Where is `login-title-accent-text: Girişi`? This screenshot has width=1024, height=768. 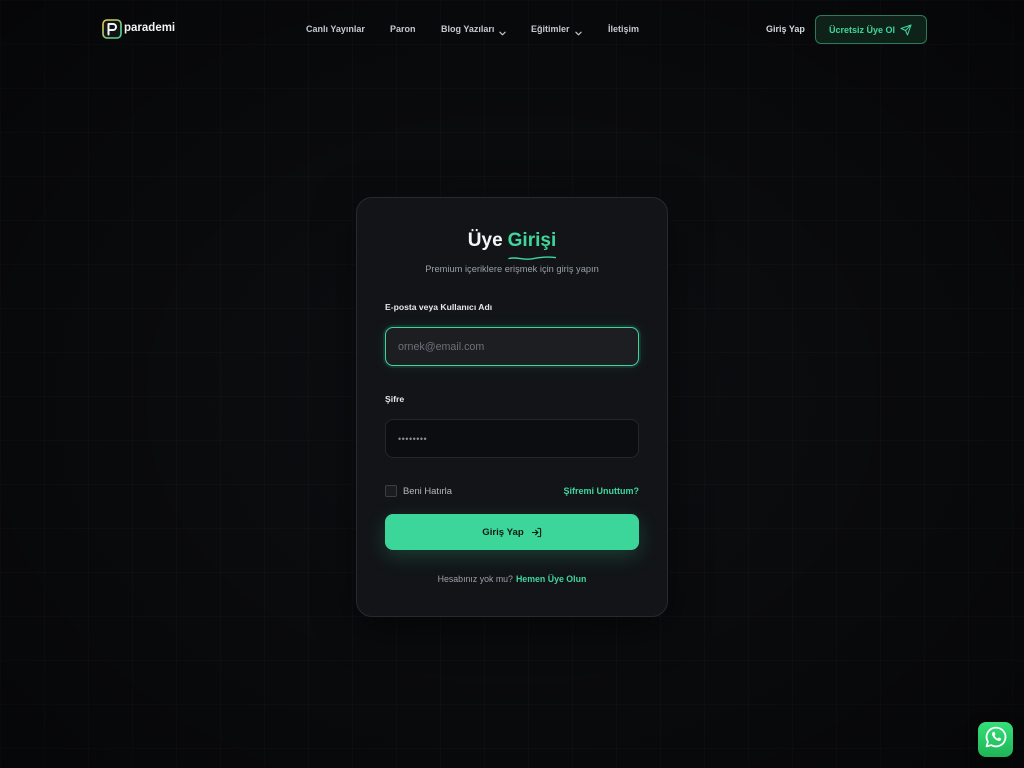
login-title-accent-text: Girişi is located at coordinates (532, 240).